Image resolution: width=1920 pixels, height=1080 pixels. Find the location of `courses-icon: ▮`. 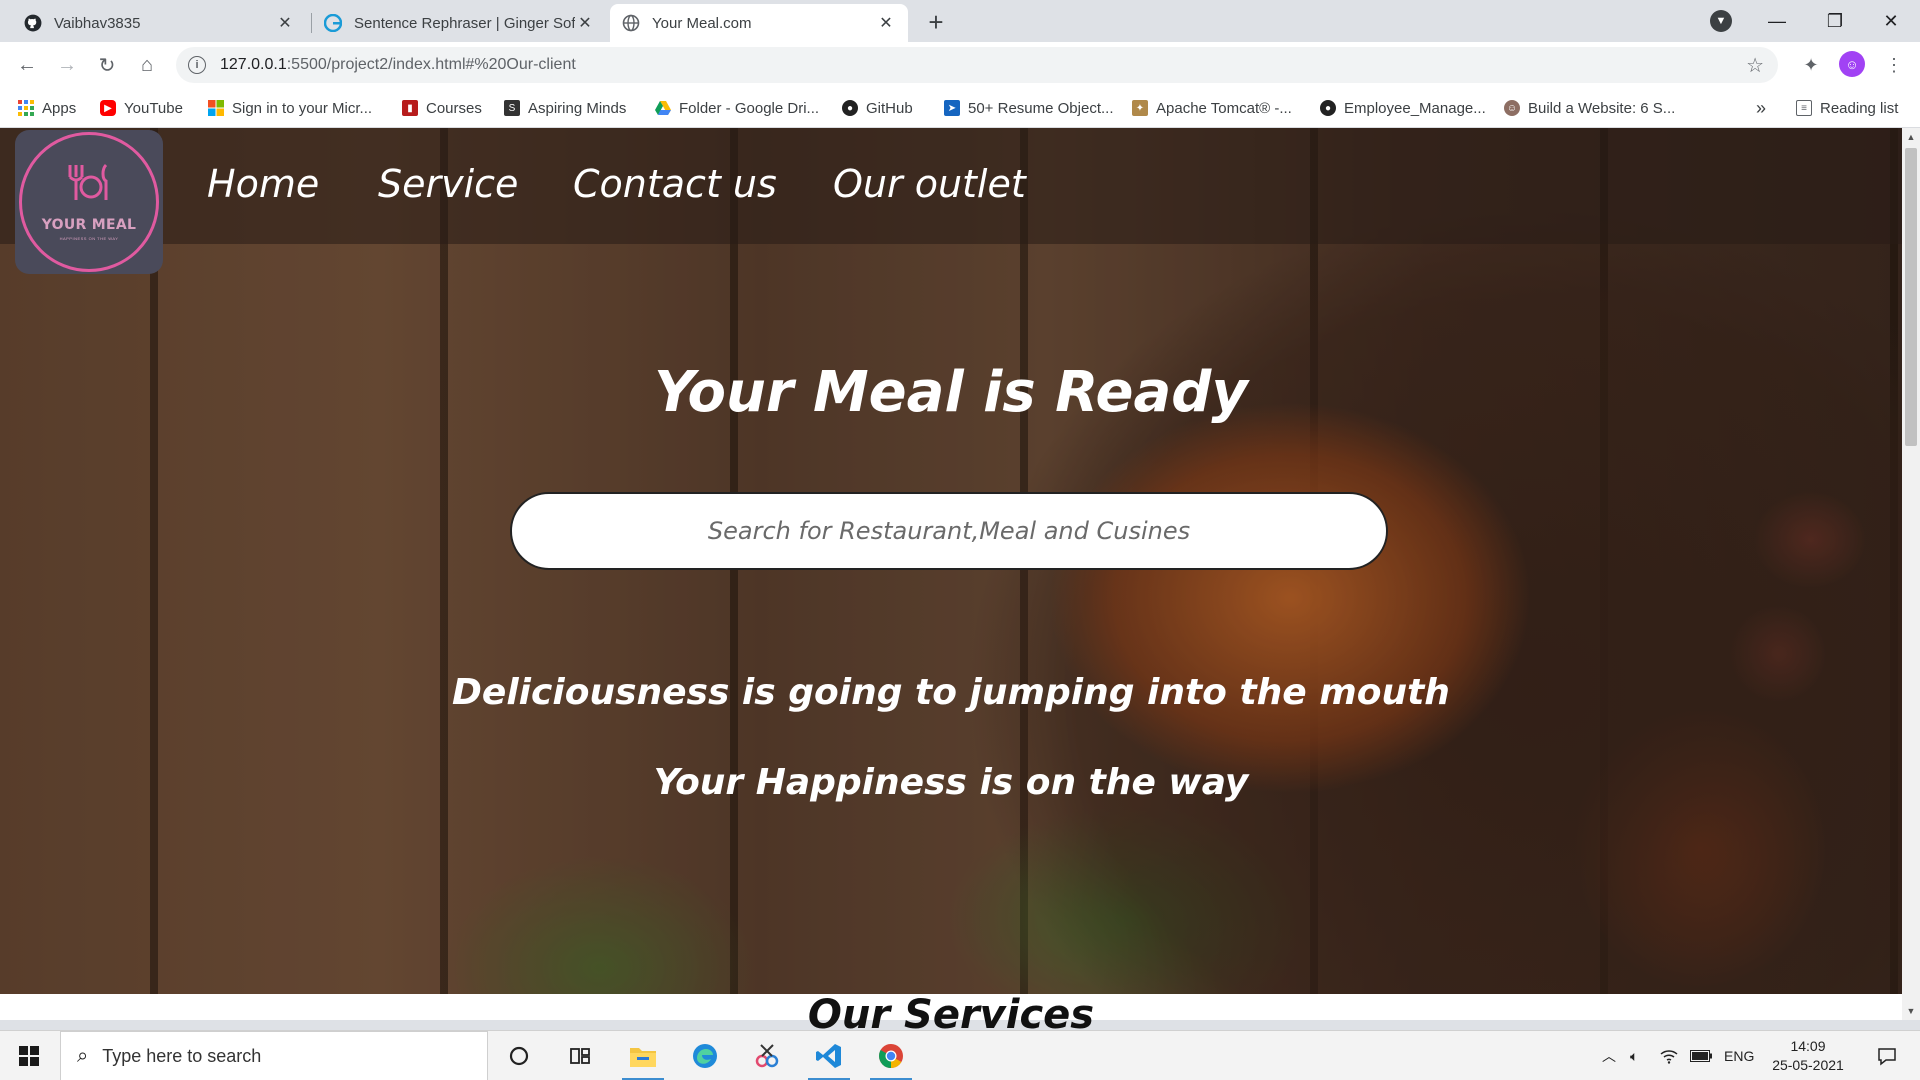

courses-icon: ▮ is located at coordinates (410, 108).